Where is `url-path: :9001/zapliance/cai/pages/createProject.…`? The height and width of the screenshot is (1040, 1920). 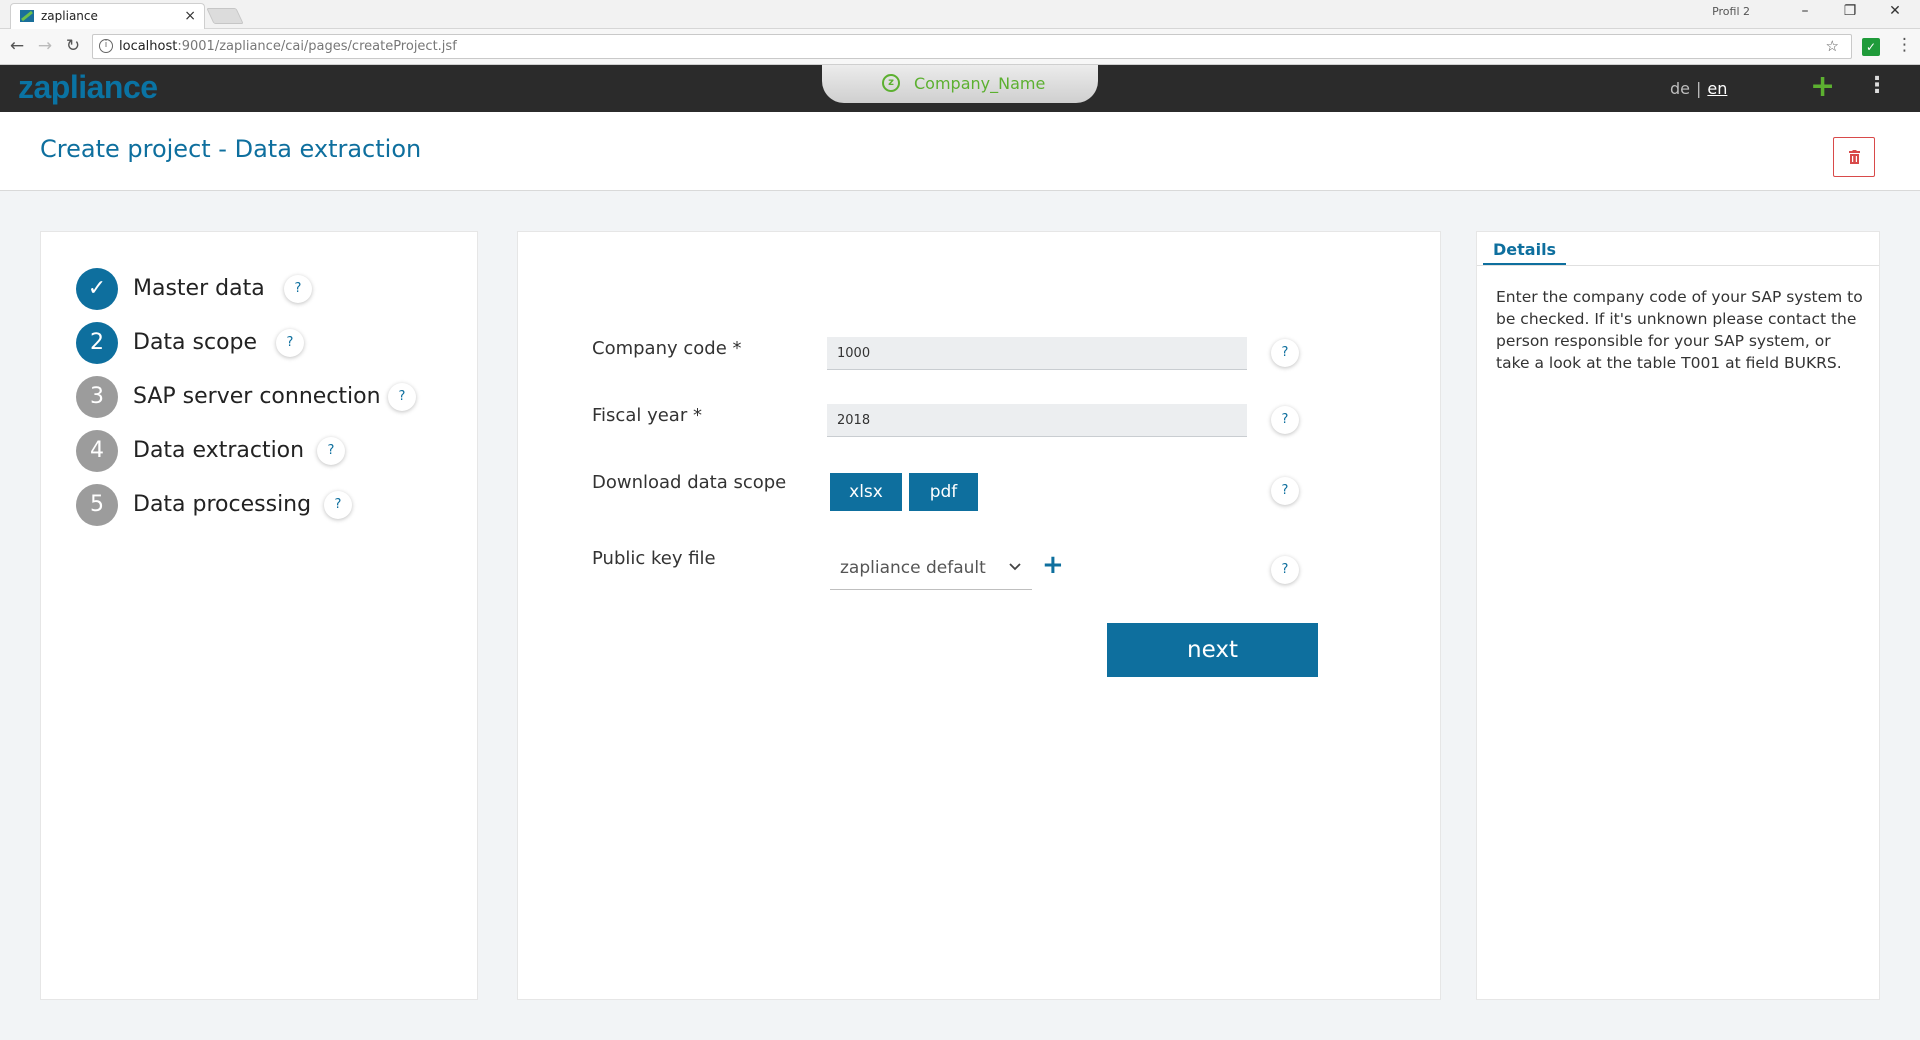
url-path: :9001/zapliance/cai/pages/createProject.… is located at coordinates (317, 46).